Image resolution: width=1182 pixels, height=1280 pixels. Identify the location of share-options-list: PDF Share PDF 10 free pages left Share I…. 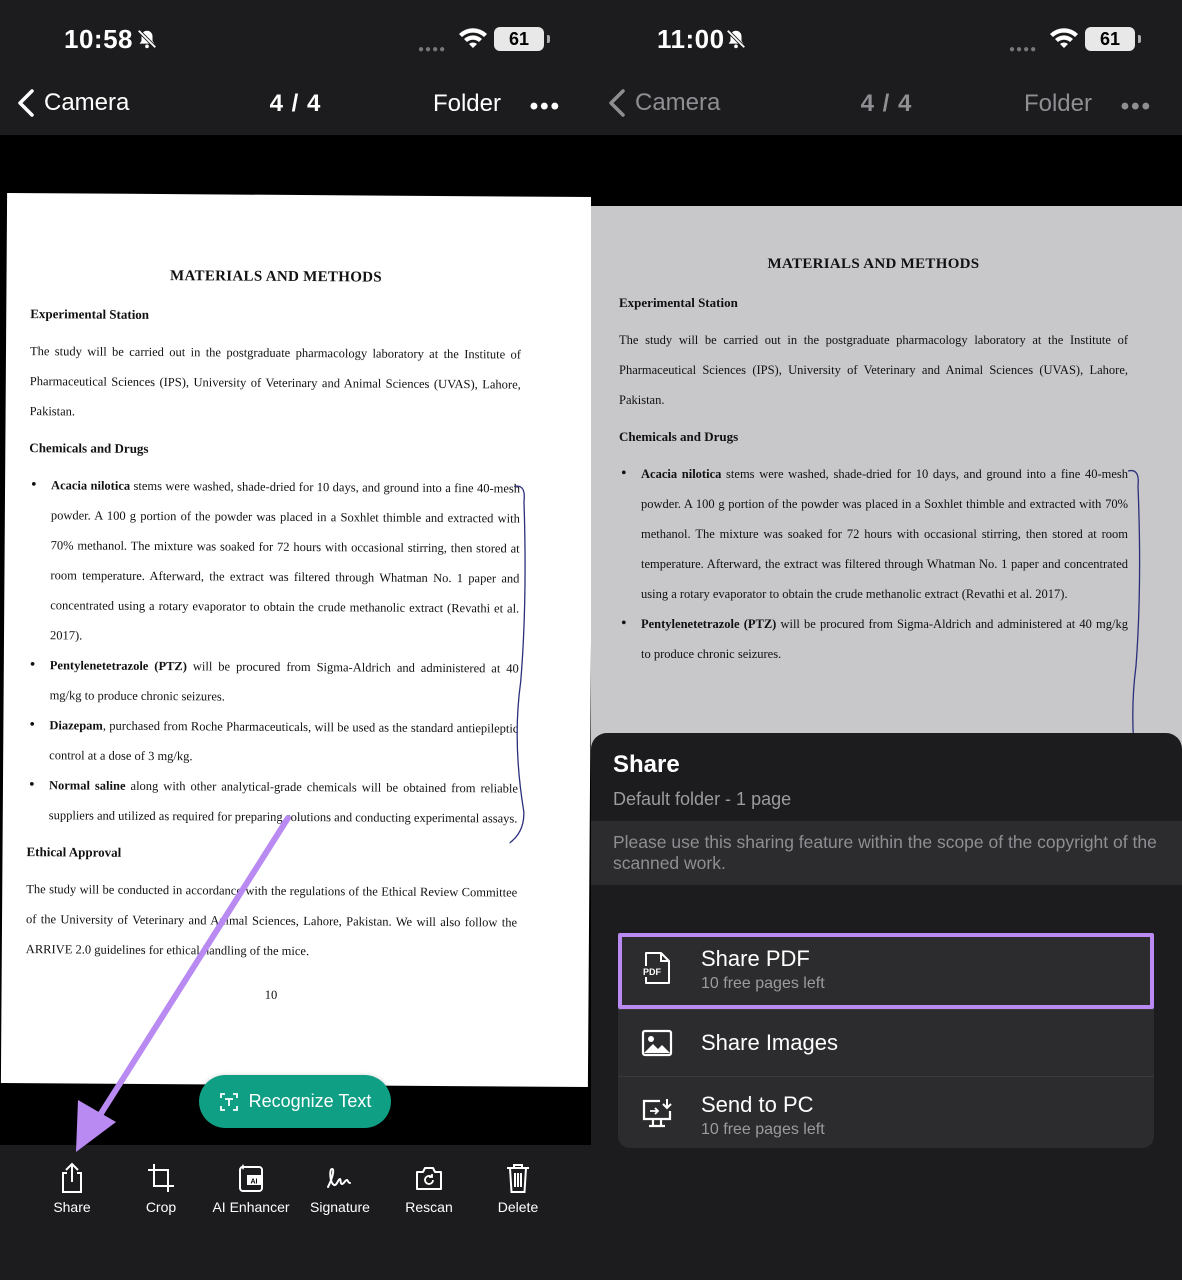
(886, 1040).